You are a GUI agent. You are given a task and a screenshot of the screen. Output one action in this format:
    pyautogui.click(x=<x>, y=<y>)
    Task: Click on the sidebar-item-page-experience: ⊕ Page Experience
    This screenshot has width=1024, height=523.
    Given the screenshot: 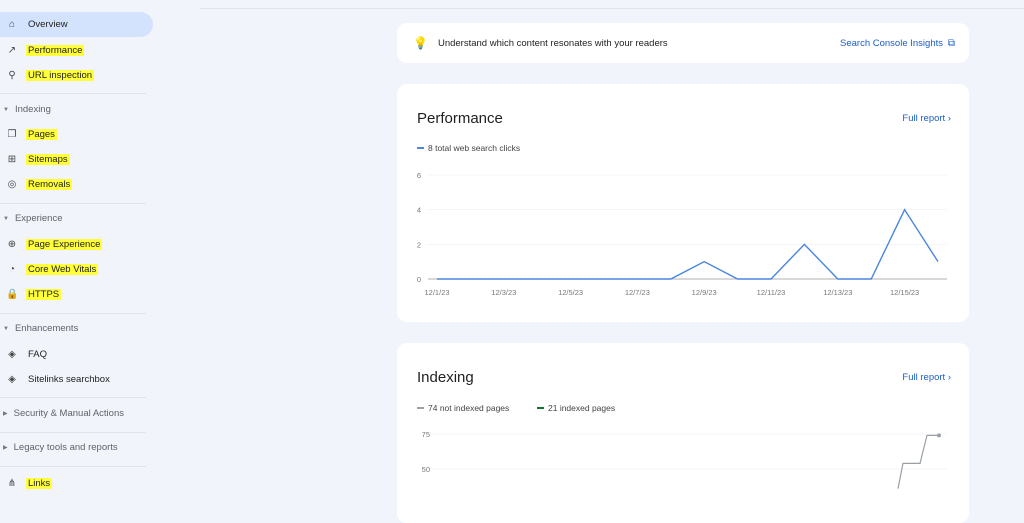 What is the action you would take?
    pyautogui.click(x=76, y=244)
    